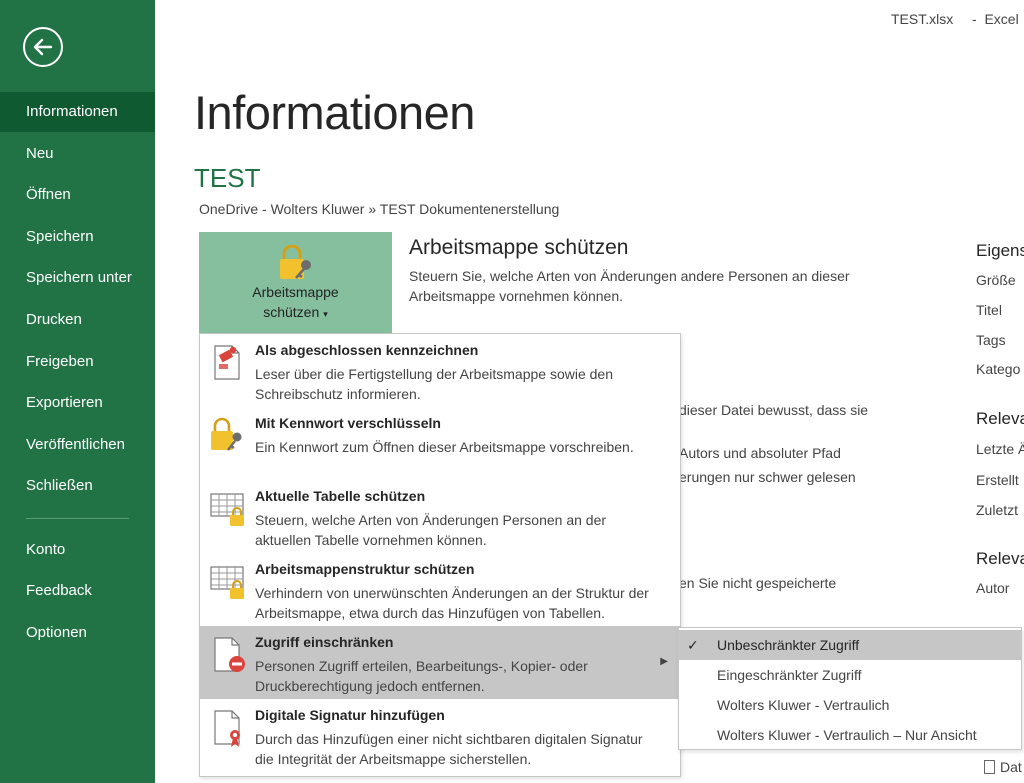 This screenshot has width=1024, height=783. What do you see at coordinates (993, 588) in the screenshot?
I see `property-label: Autor` at bounding box center [993, 588].